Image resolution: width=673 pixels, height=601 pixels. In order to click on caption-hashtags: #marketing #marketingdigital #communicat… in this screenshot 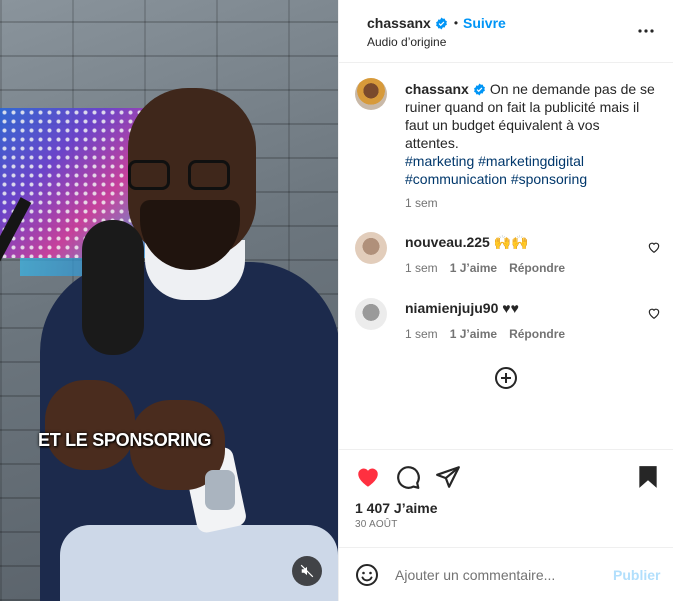, I will do `click(530, 170)`.